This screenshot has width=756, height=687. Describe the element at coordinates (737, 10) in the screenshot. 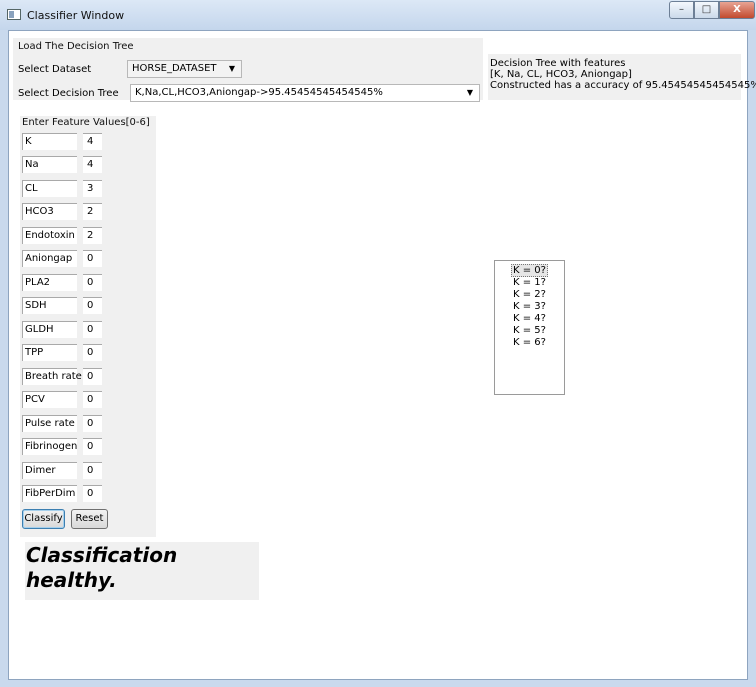

I see `close-button: X` at that location.